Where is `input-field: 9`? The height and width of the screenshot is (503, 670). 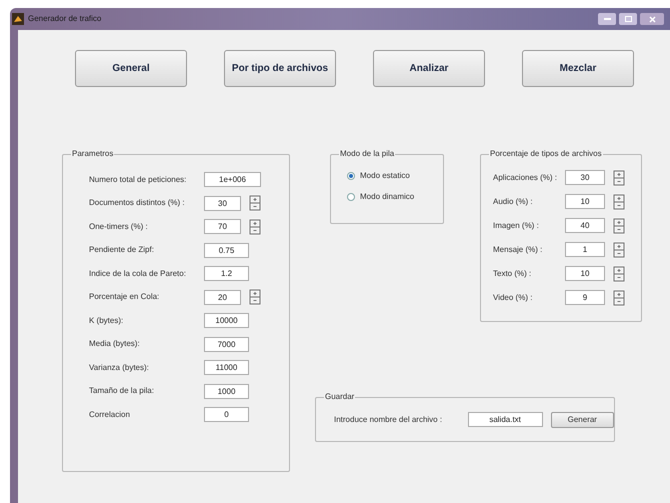
input-field: 9 is located at coordinates (585, 297).